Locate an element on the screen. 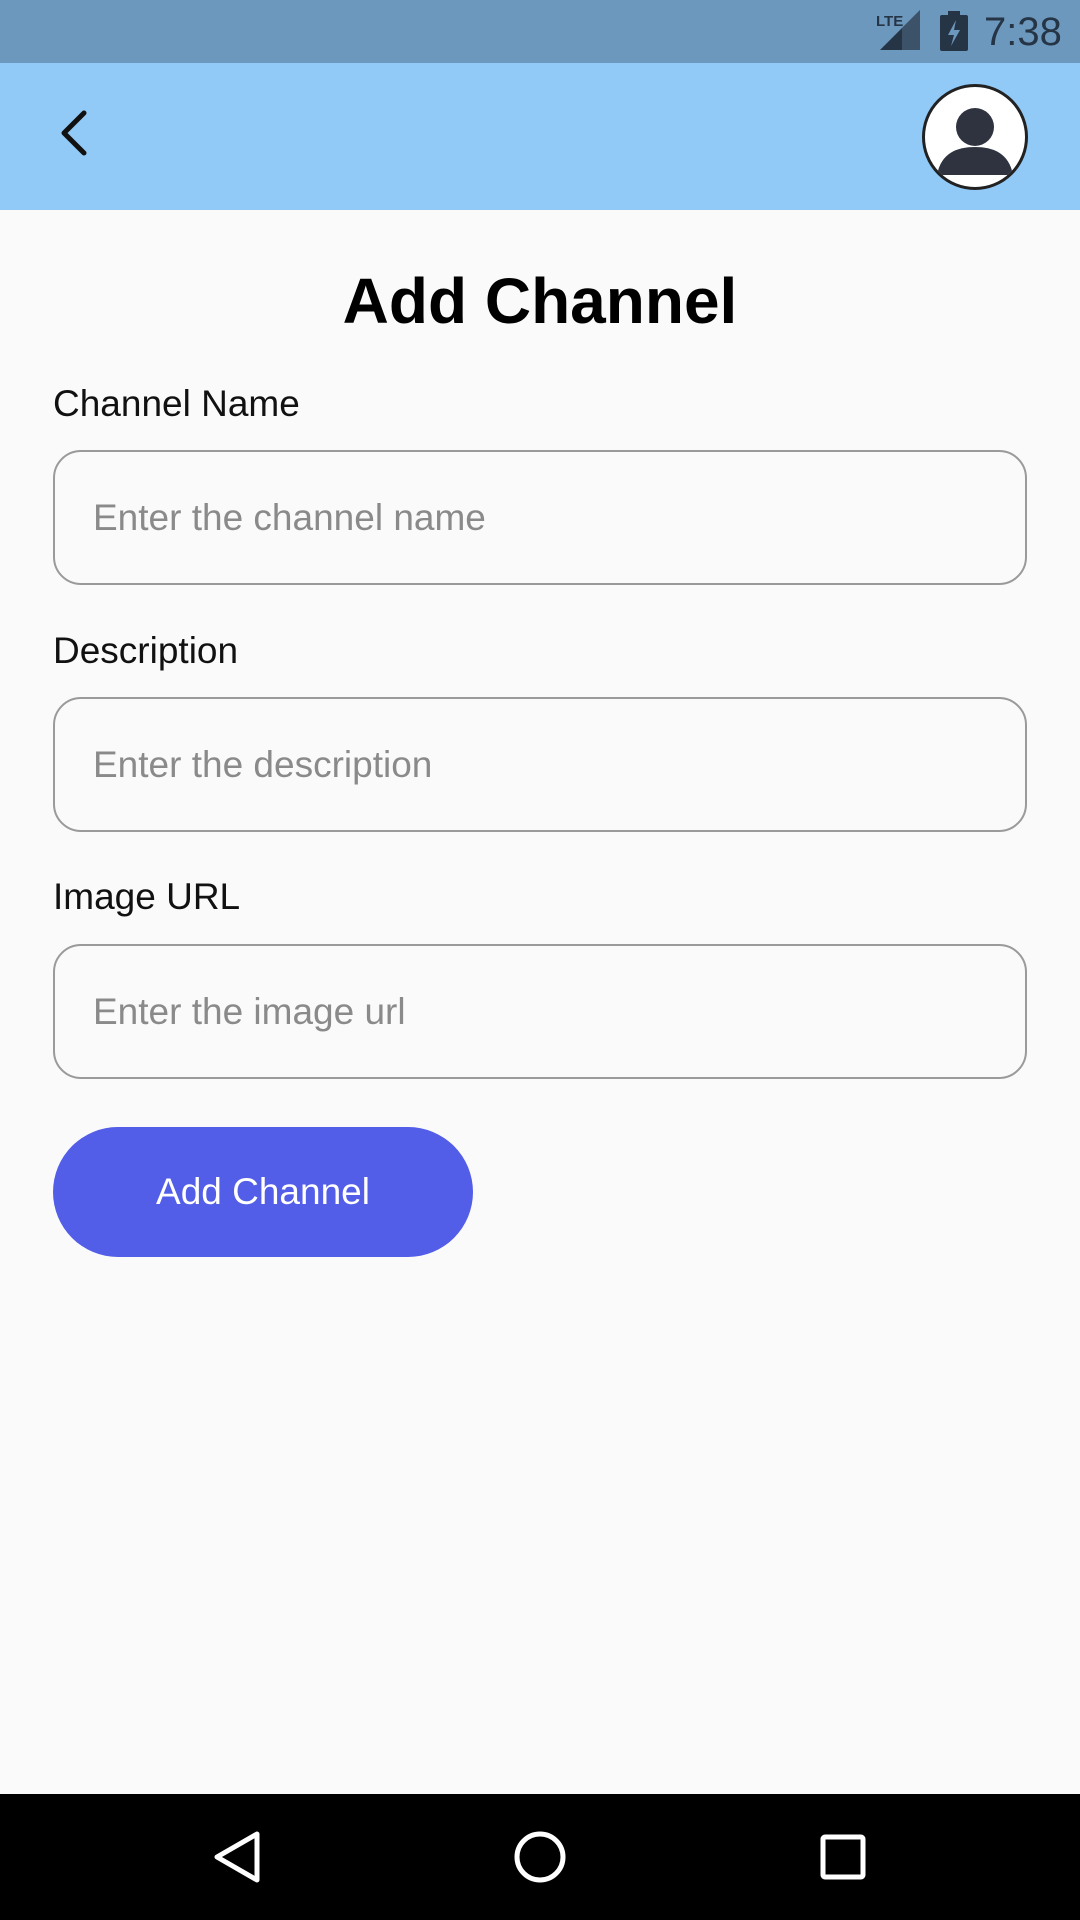 The image size is (1080, 1920). nav-home-icon is located at coordinates (540, 1857).